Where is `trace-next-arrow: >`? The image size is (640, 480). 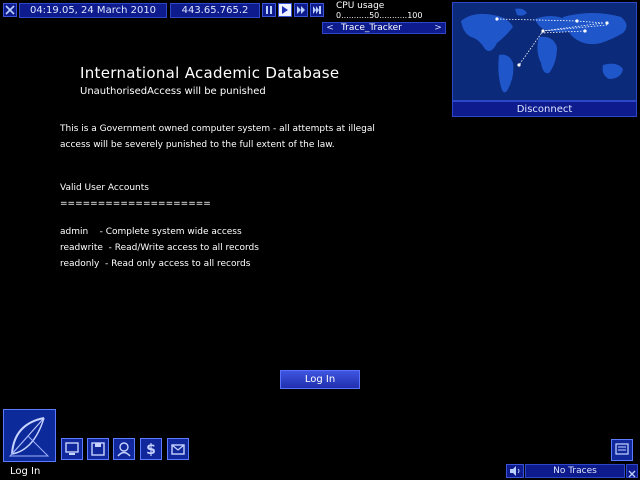
trace-next-arrow: > is located at coordinates (438, 28).